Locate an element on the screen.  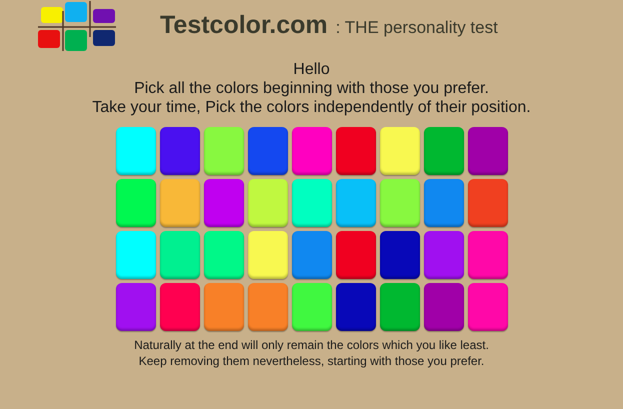
intro-text: Take your time, Pick the colors independently of their position. is located at coordinates (311, 107).